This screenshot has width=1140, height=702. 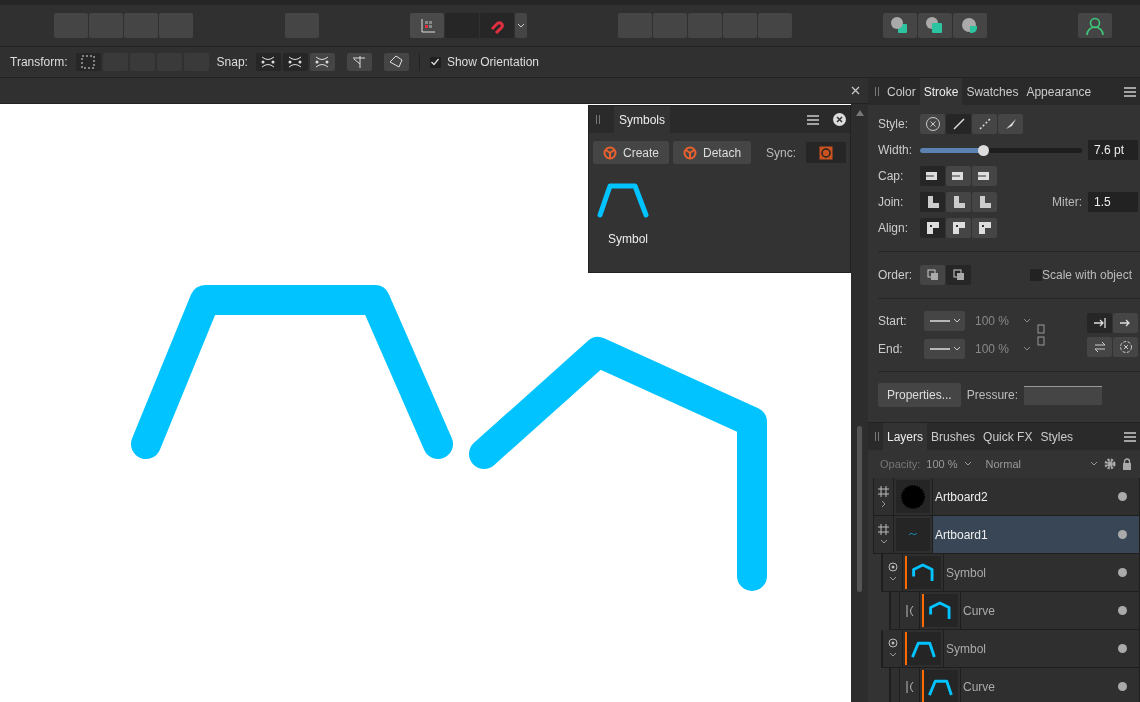 What do you see at coordinates (642, 119) in the screenshot?
I see `panel-tab: Symbols` at bounding box center [642, 119].